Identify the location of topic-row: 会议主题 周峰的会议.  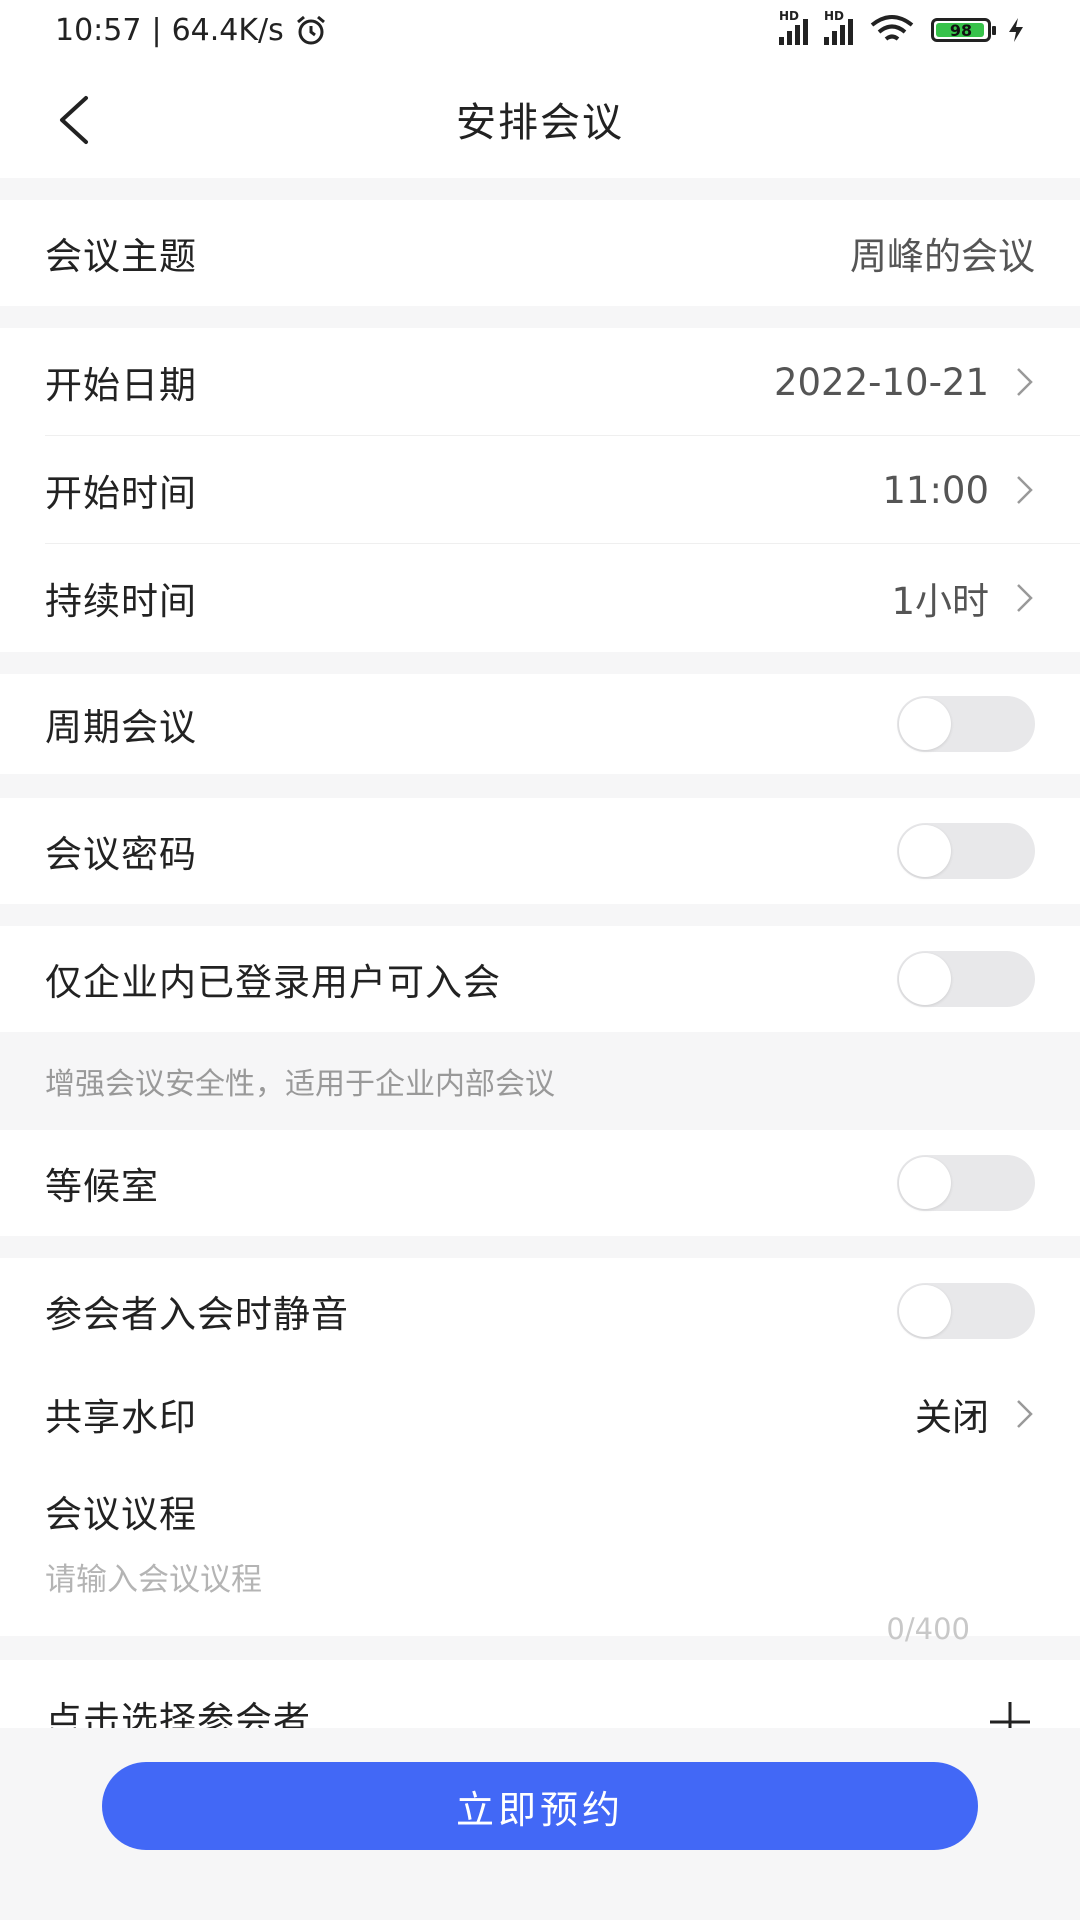
(540, 253).